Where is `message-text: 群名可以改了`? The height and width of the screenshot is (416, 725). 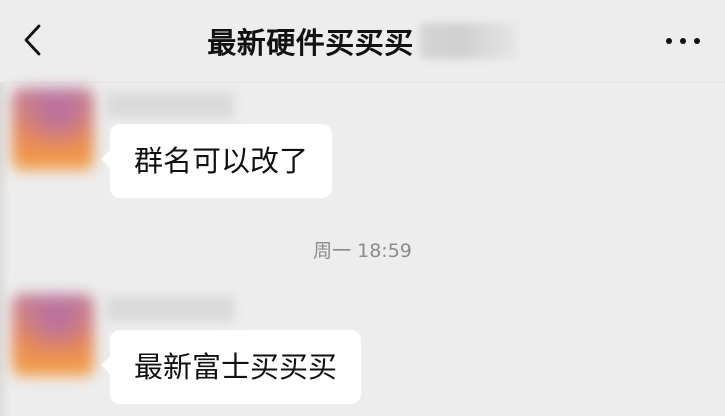
message-text: 群名可以改了 is located at coordinates (221, 161).